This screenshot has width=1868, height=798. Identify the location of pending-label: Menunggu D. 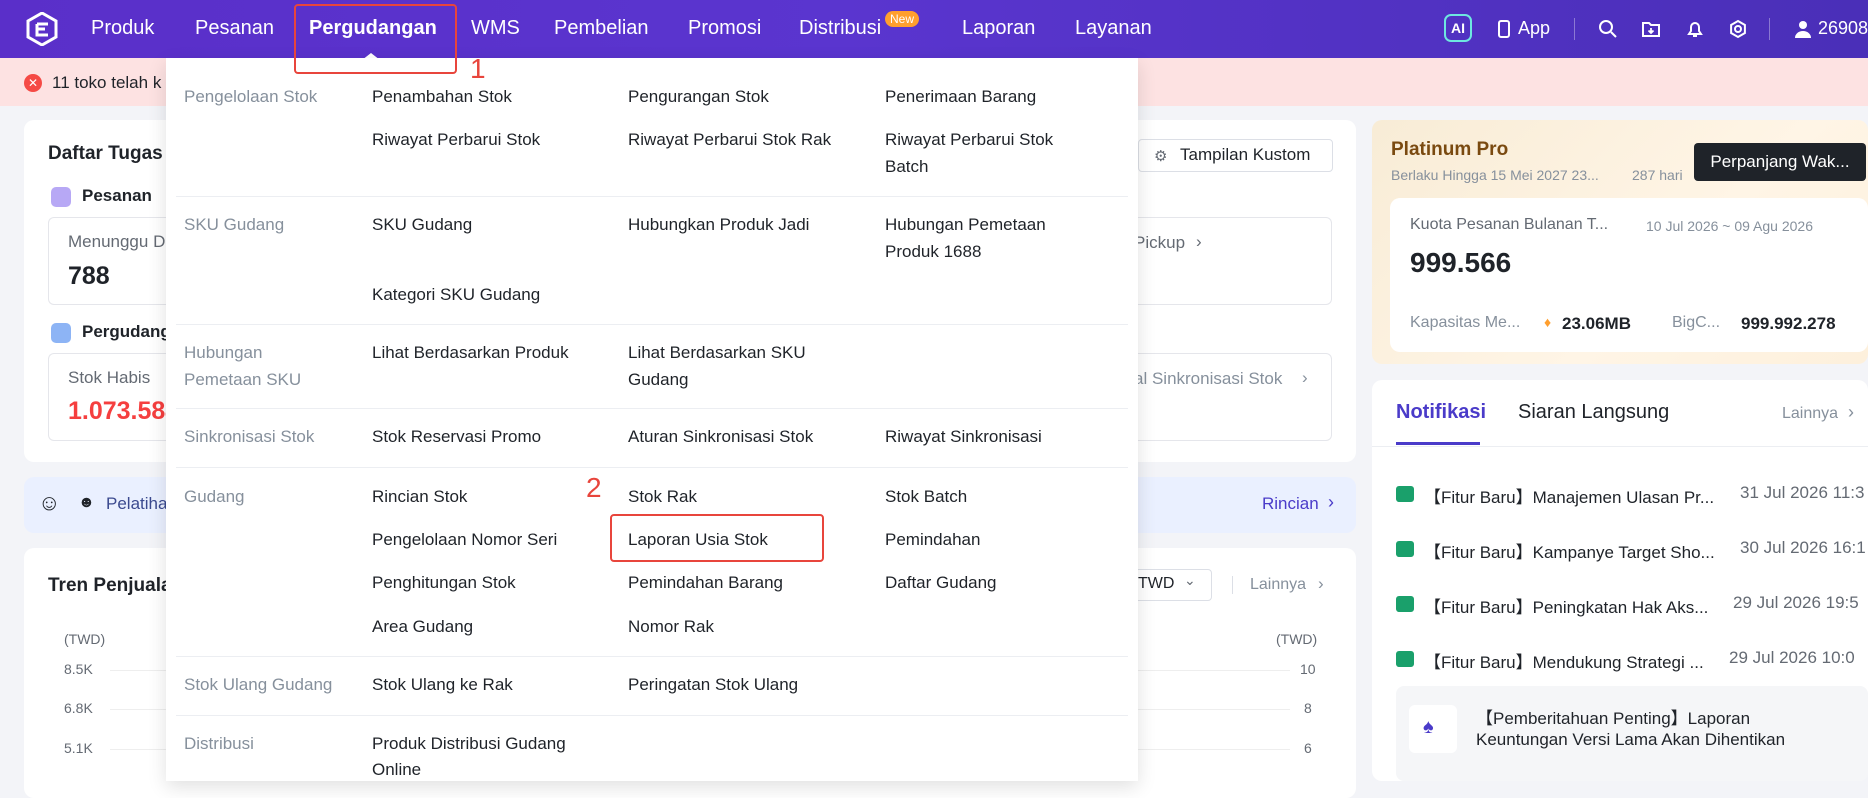
(117, 241).